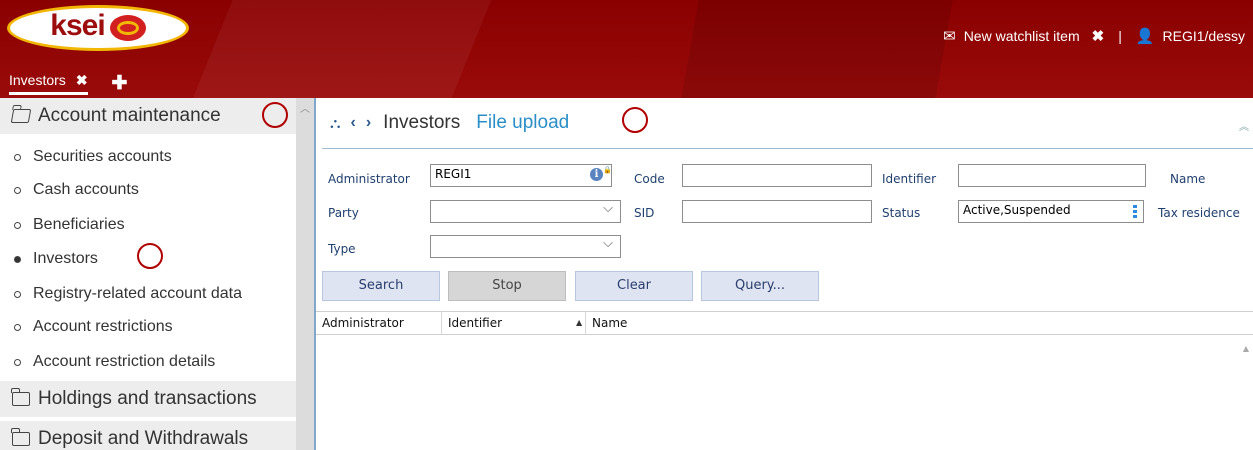 This screenshot has height=450, width=1253. What do you see at coordinates (649, 179) in the screenshot?
I see `code-label: Code` at bounding box center [649, 179].